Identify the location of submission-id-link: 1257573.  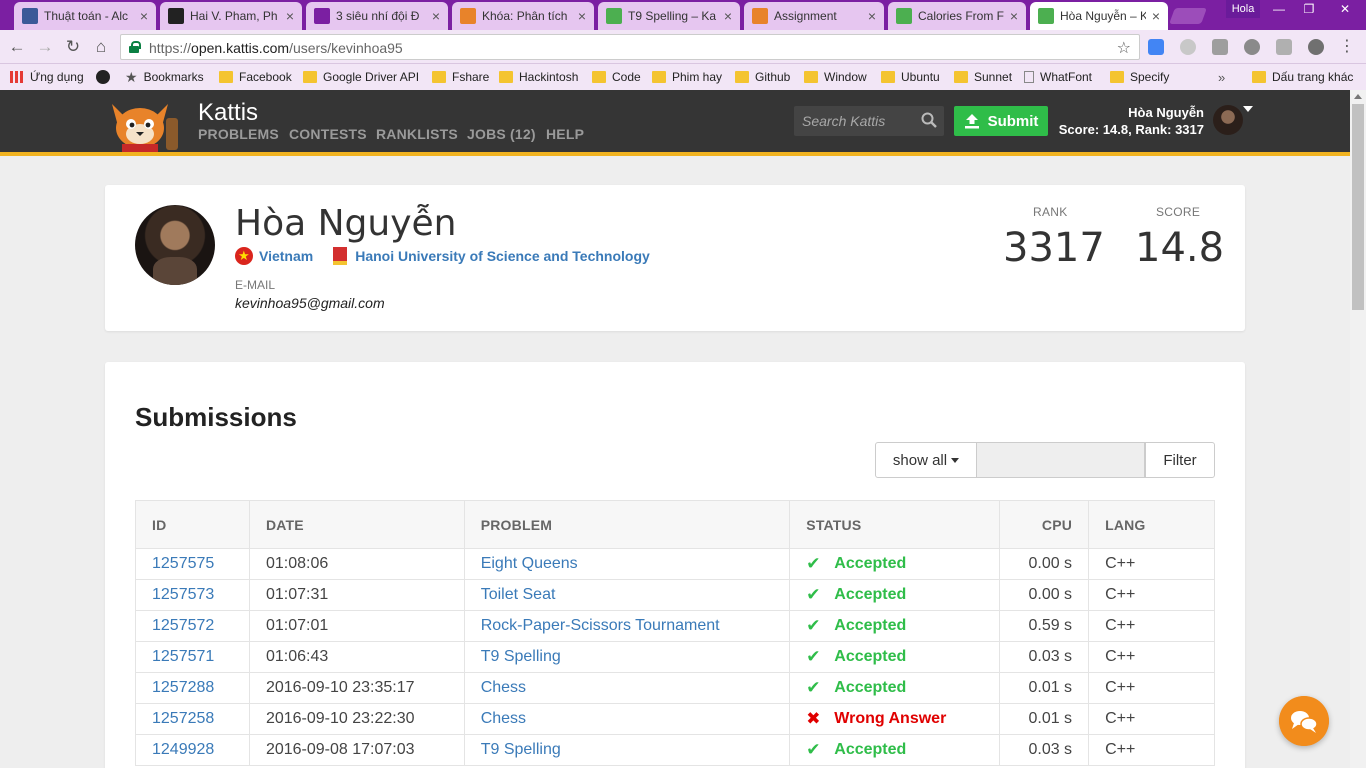
(183, 594).